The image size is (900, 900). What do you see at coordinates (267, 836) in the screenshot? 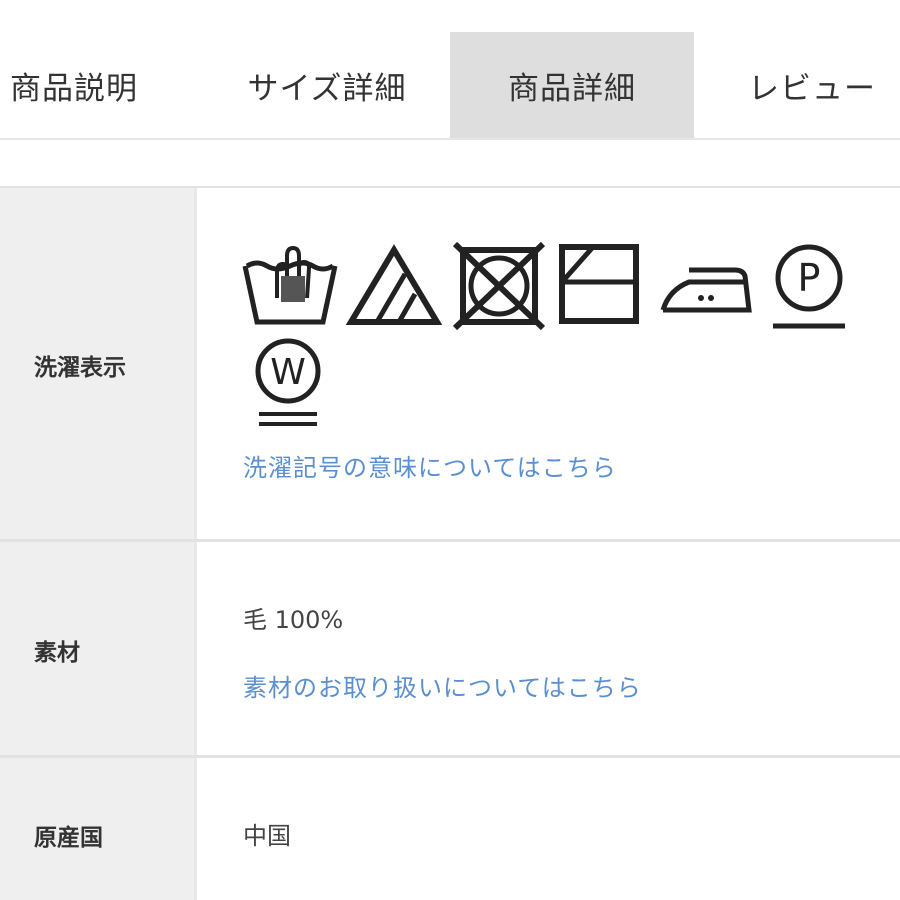
I see `origin-value: 中国` at bounding box center [267, 836].